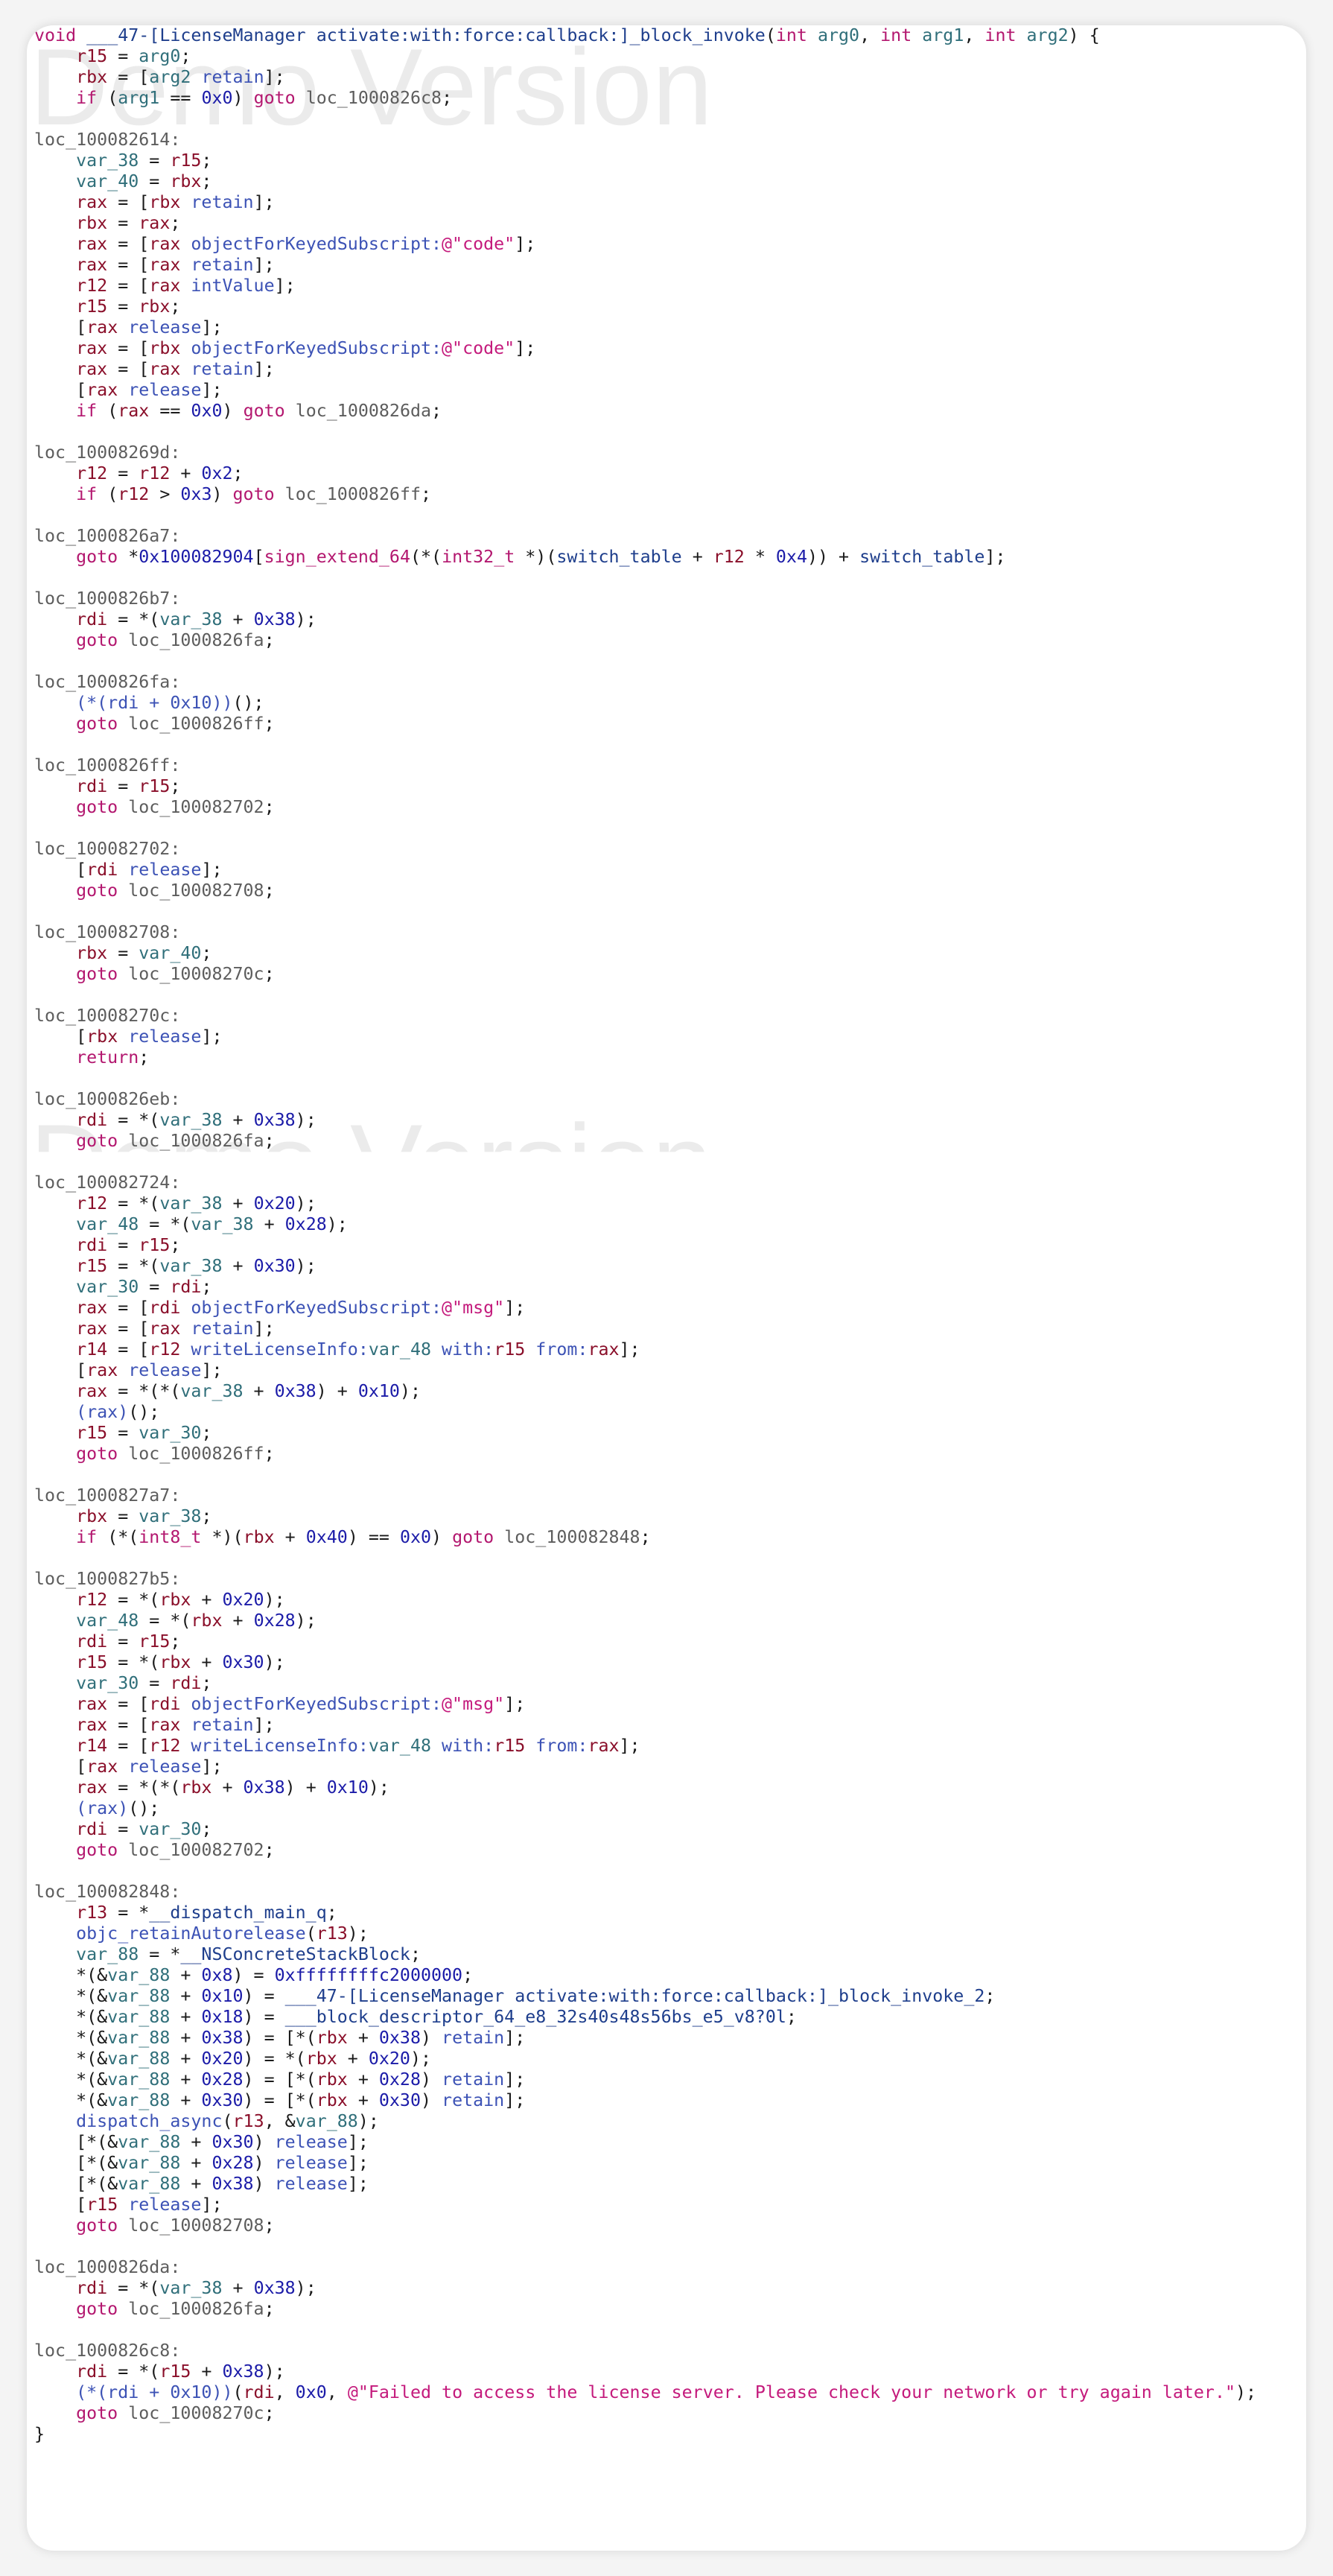 Image resolution: width=1333 pixels, height=2576 pixels. Describe the element at coordinates (667, 683) in the screenshot. I see `code-line: loc_1000826fa:` at that location.